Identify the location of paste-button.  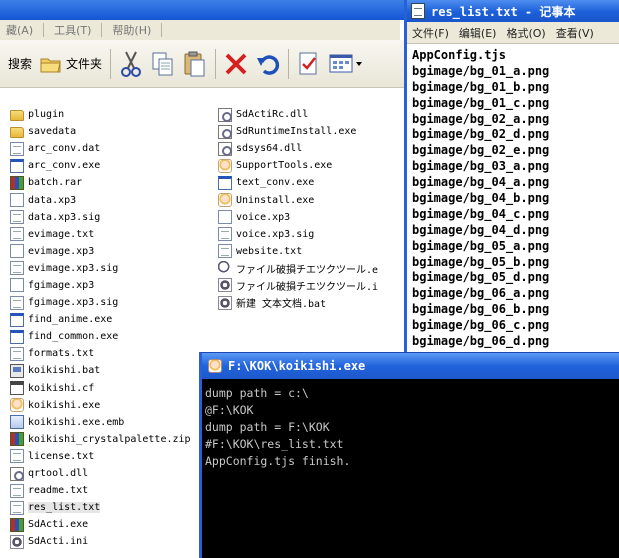
(195, 64).